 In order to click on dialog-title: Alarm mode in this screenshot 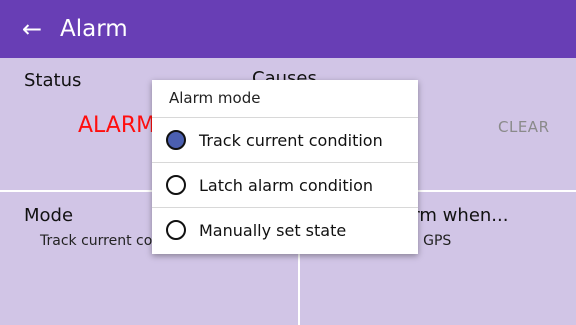, I will do `click(215, 98)`.